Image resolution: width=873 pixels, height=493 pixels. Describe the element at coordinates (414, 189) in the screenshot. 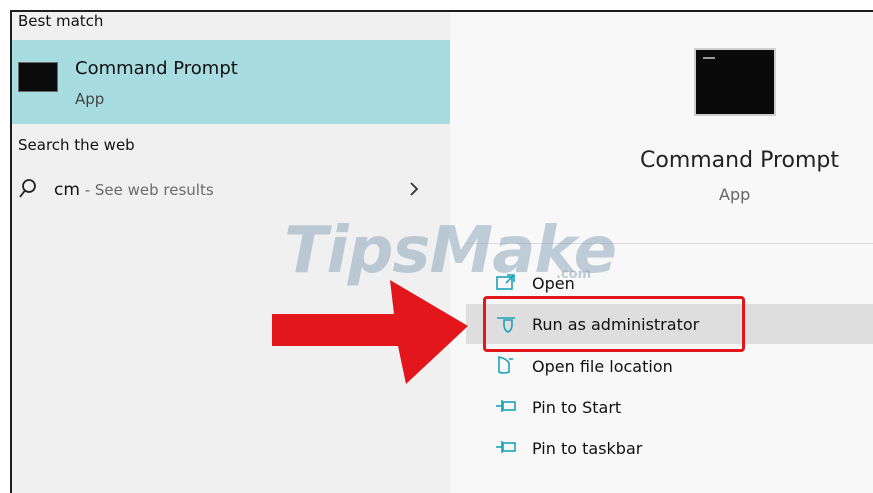

I see `chevron-right-icon` at that location.